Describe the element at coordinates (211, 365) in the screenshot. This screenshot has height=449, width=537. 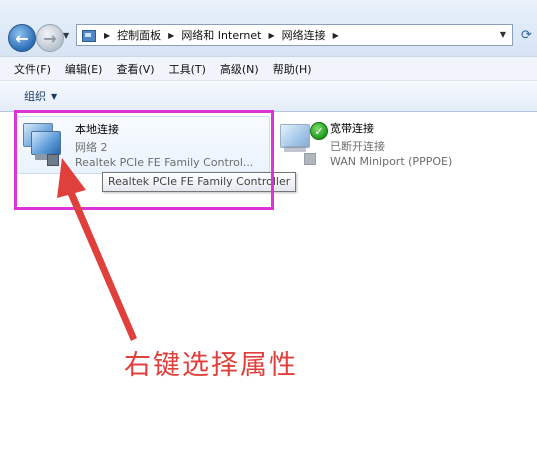
I see `annotation-text: 右键选择属性` at that location.